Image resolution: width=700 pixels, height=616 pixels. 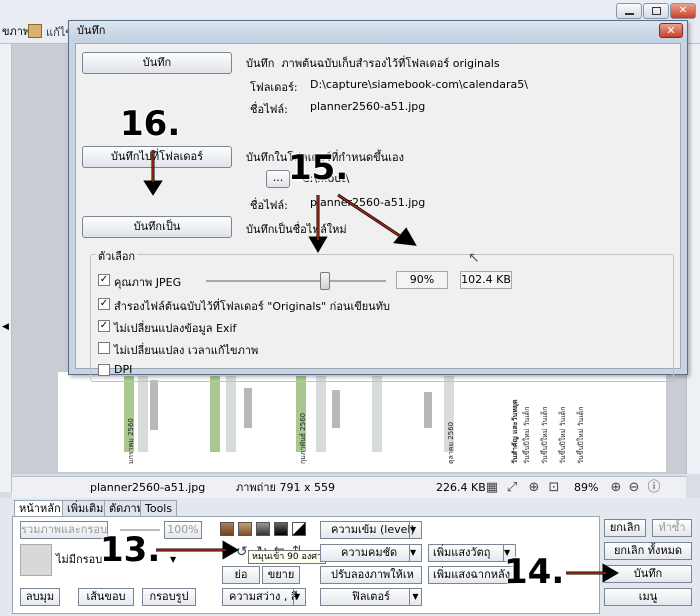 What do you see at coordinates (150, 124) in the screenshot?
I see `step-16-label: 16.` at bounding box center [150, 124].